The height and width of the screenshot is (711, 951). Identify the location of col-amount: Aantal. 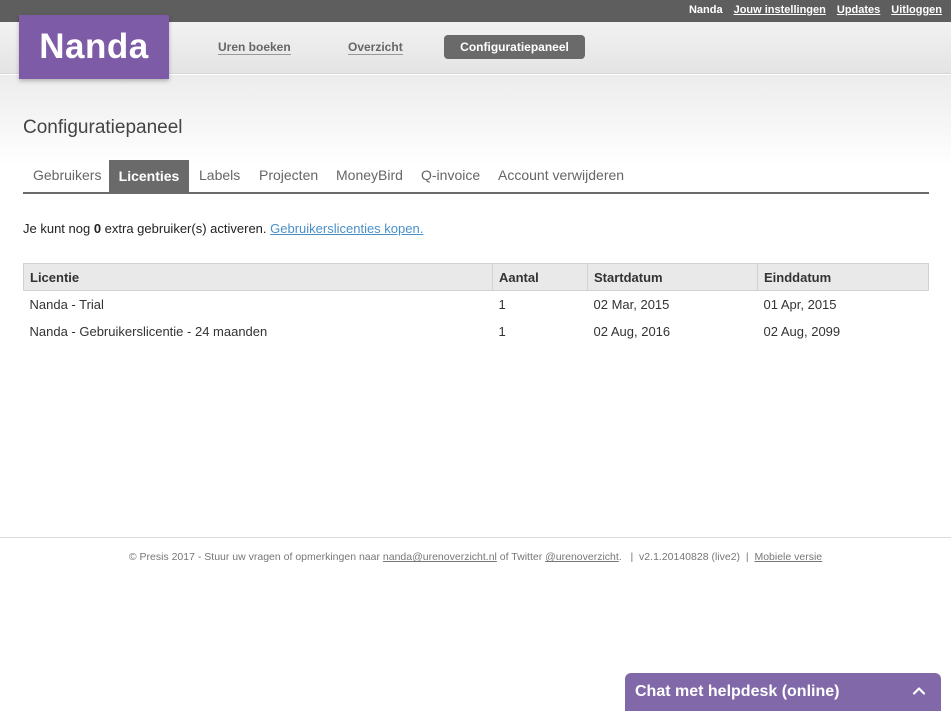
(540, 277).